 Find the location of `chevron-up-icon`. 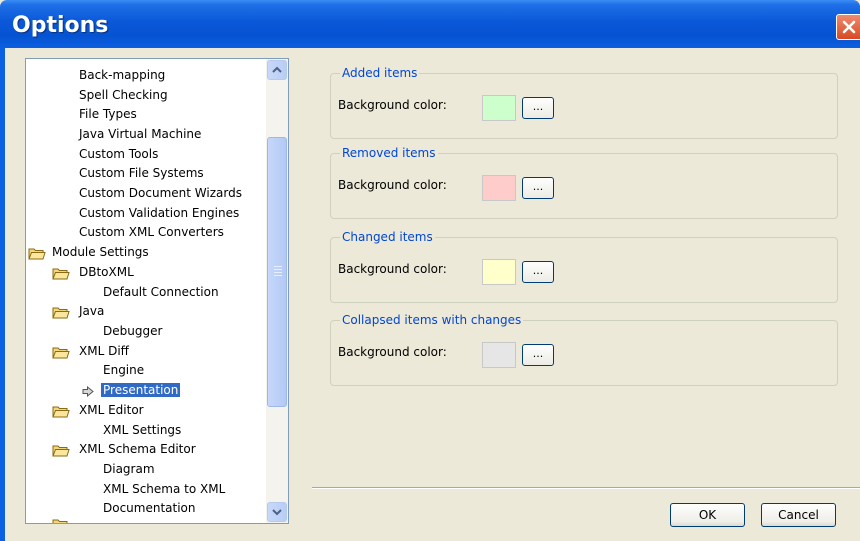

chevron-up-icon is located at coordinates (277, 69).